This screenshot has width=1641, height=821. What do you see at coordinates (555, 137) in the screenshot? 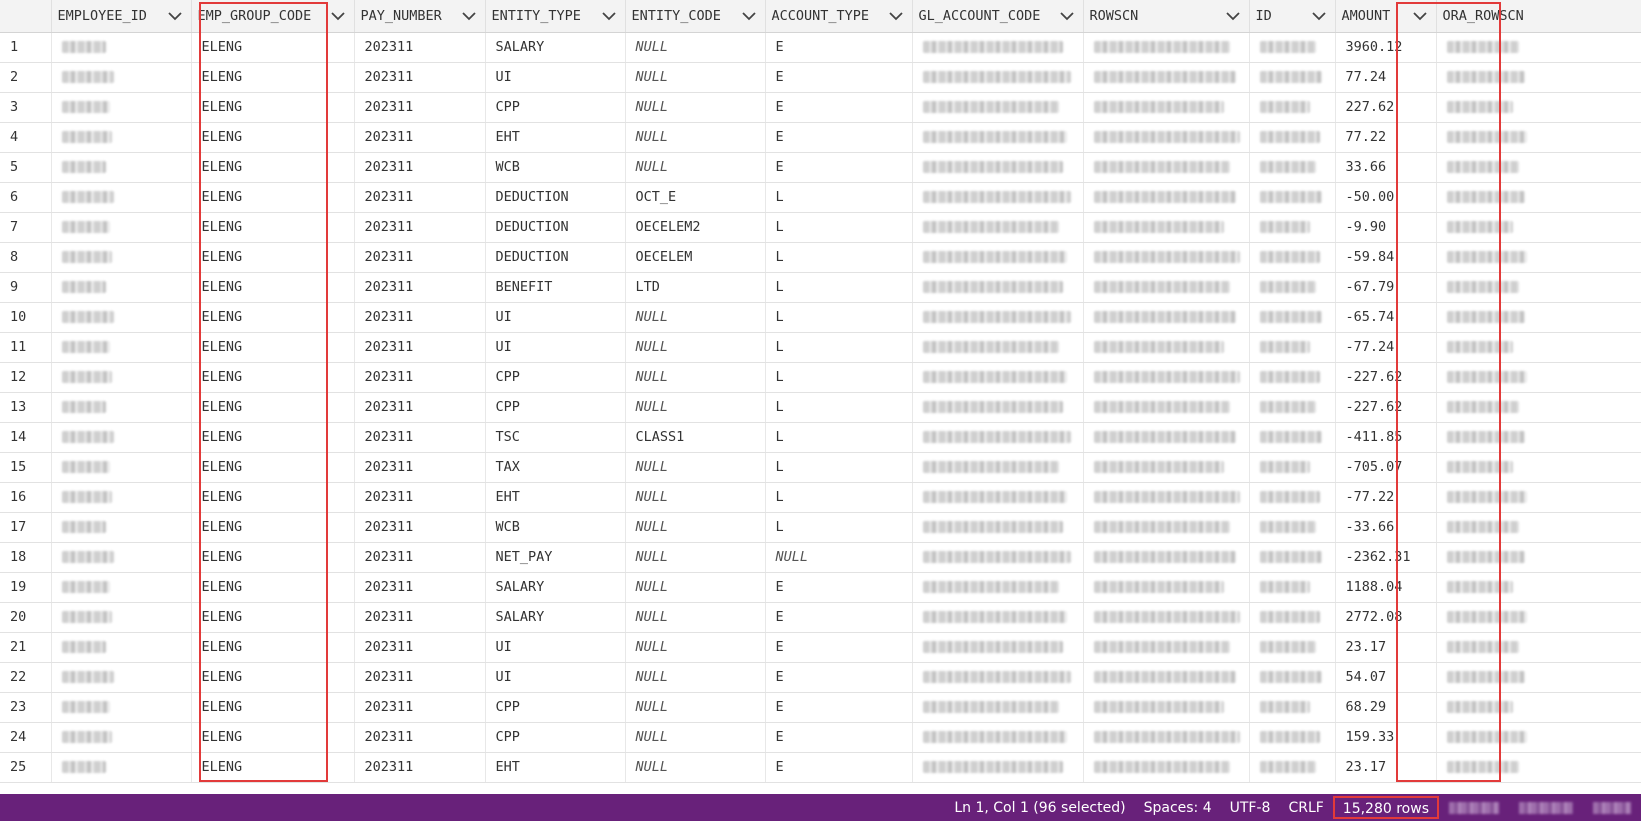
I see `cell-entity-type: EHT` at bounding box center [555, 137].